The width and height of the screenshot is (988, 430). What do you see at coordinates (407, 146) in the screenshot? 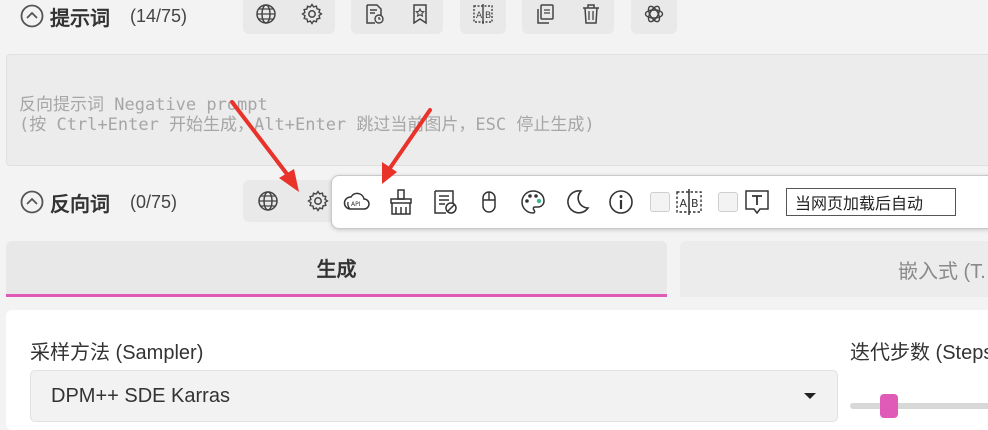
I see `red-arrow-to-api` at bounding box center [407, 146].